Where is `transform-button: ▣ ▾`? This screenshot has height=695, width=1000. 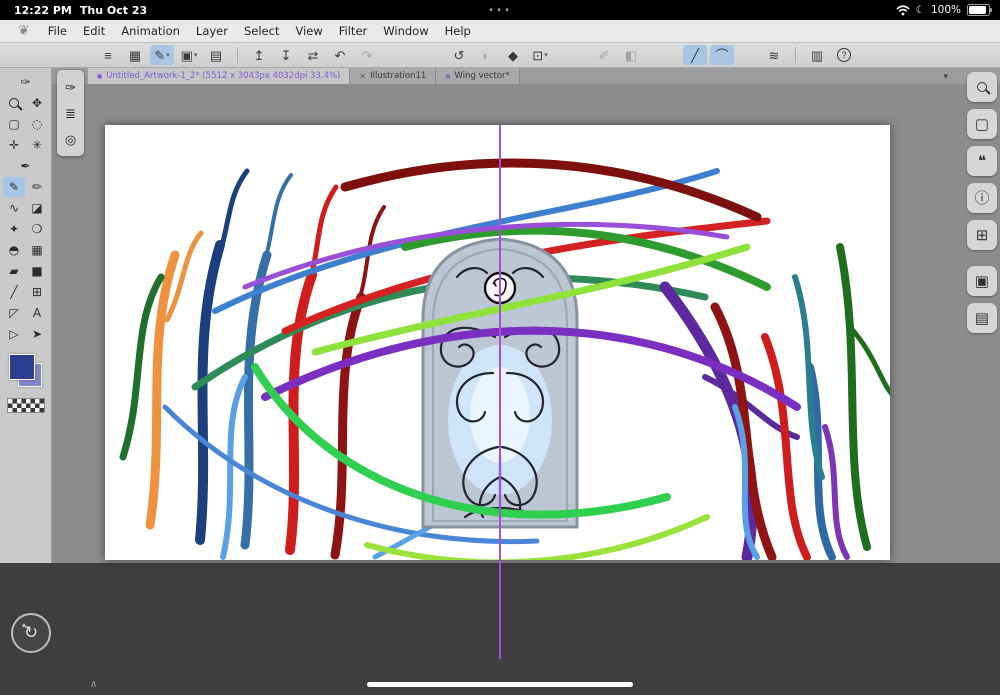
transform-button: ▣ ▾ is located at coordinates (189, 55).